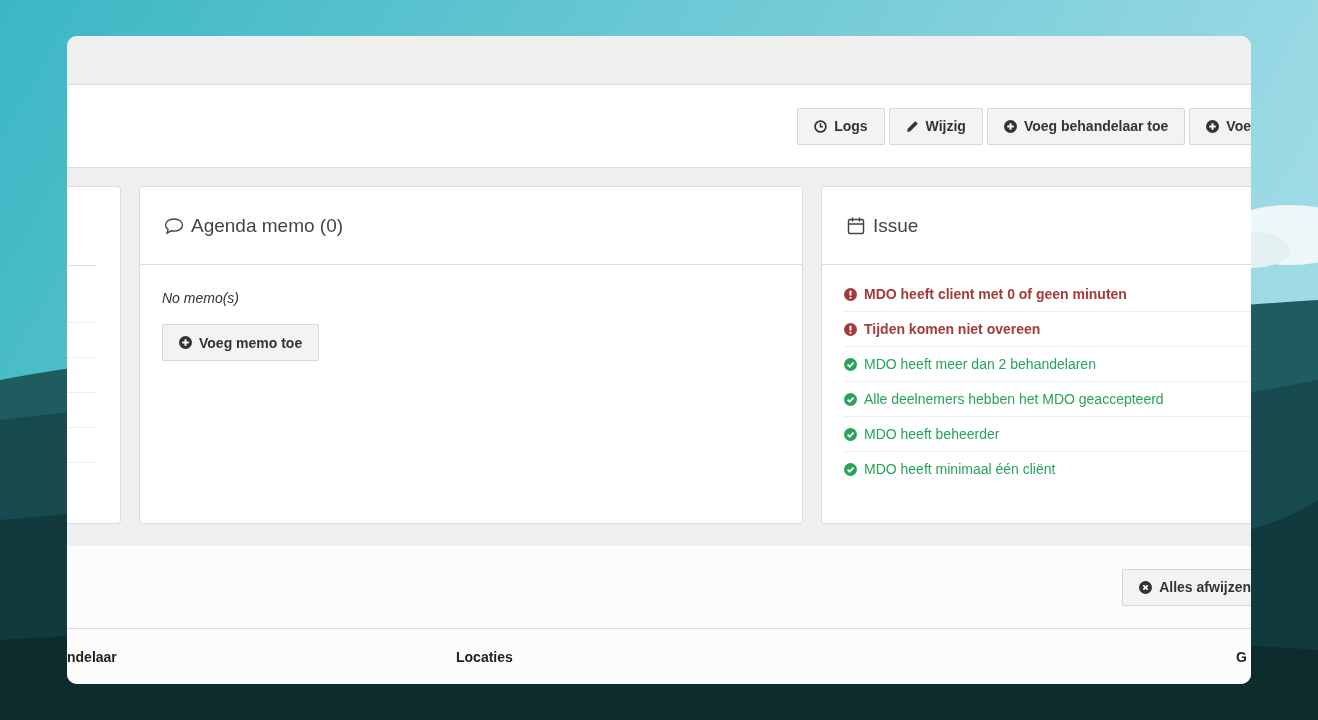  What do you see at coordinates (912, 126) in the screenshot?
I see `pencil-icon` at bounding box center [912, 126].